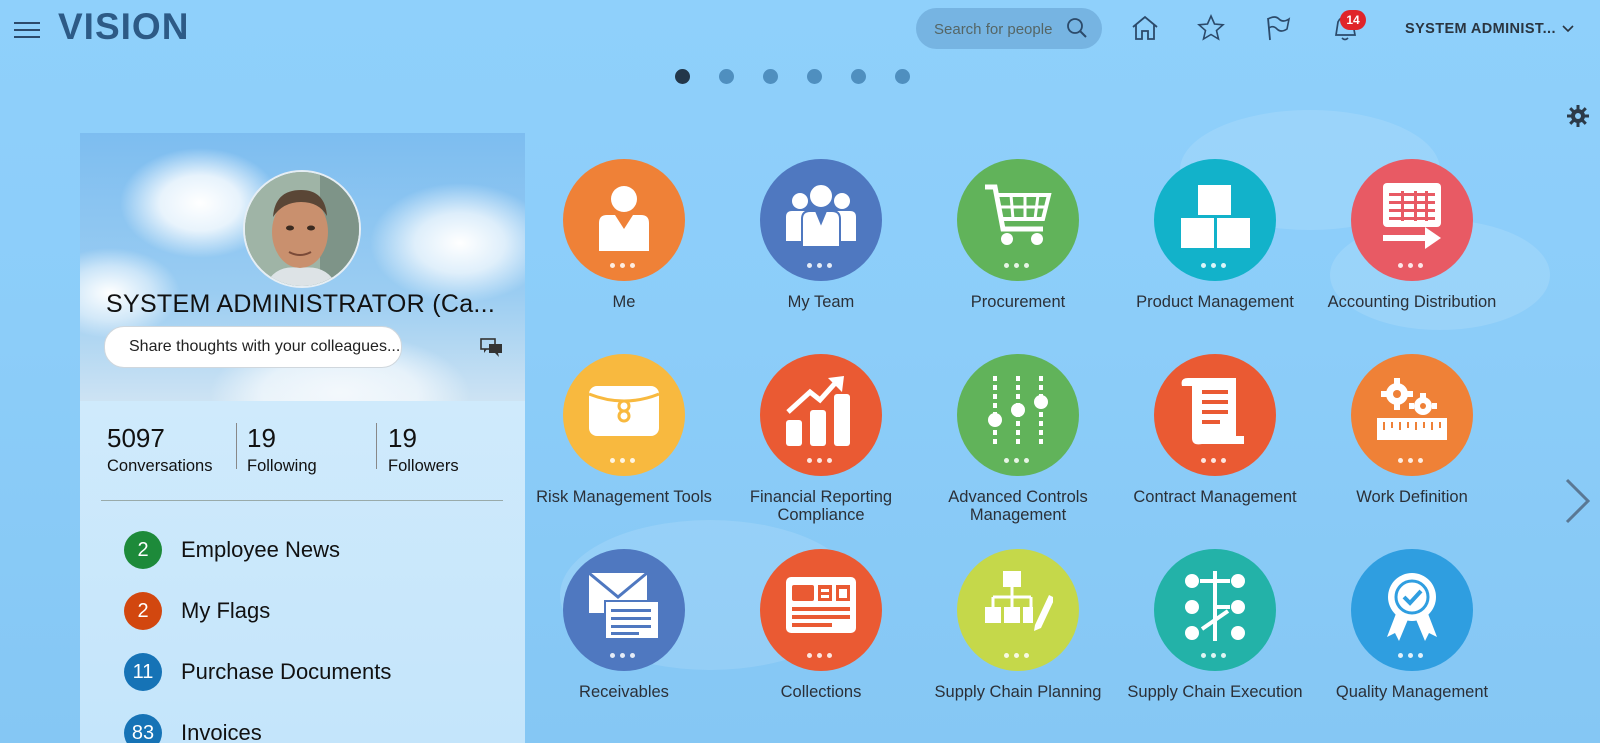 The width and height of the screenshot is (1600, 743). What do you see at coordinates (1018, 214) in the screenshot?
I see `cart-icon` at bounding box center [1018, 214].